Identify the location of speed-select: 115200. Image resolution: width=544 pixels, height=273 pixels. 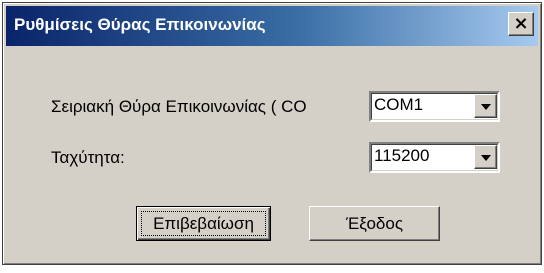
(434, 157).